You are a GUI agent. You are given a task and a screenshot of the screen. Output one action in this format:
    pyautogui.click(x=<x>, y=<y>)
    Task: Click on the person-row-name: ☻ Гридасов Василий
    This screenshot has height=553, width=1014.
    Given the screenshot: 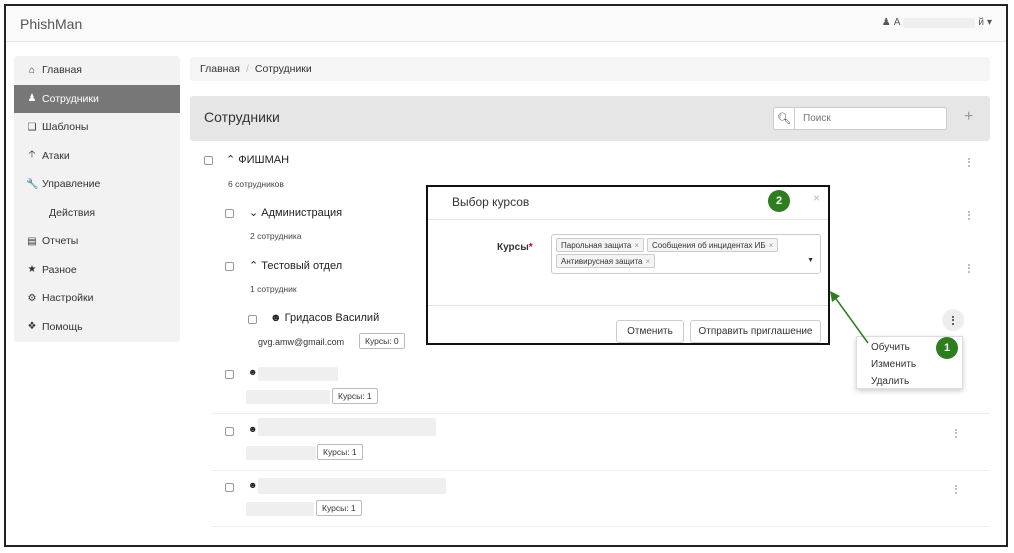 What is the action you would take?
    pyautogui.click(x=324, y=318)
    